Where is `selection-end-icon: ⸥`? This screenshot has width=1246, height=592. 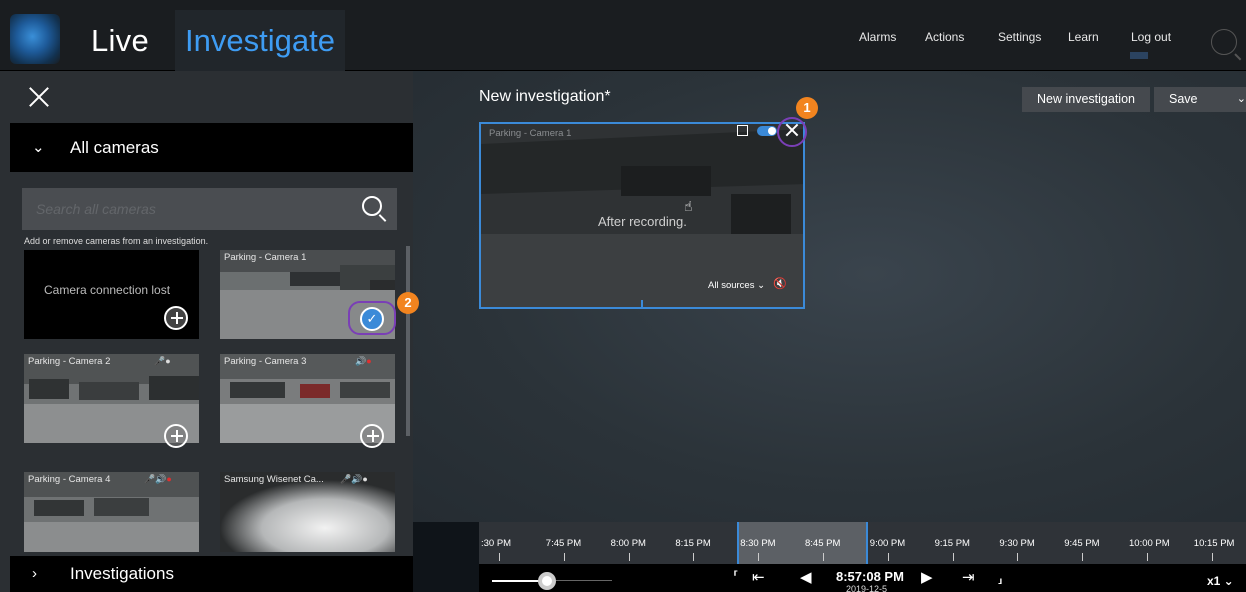 selection-end-icon: ⸥ is located at coordinates (1000, 577).